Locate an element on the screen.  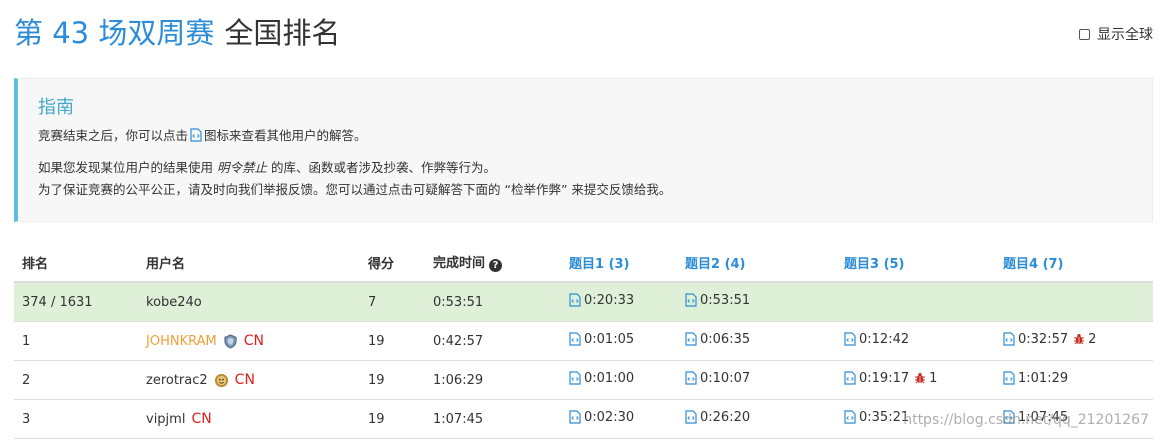
q2-time: 0:53:51 is located at coordinates (725, 300).